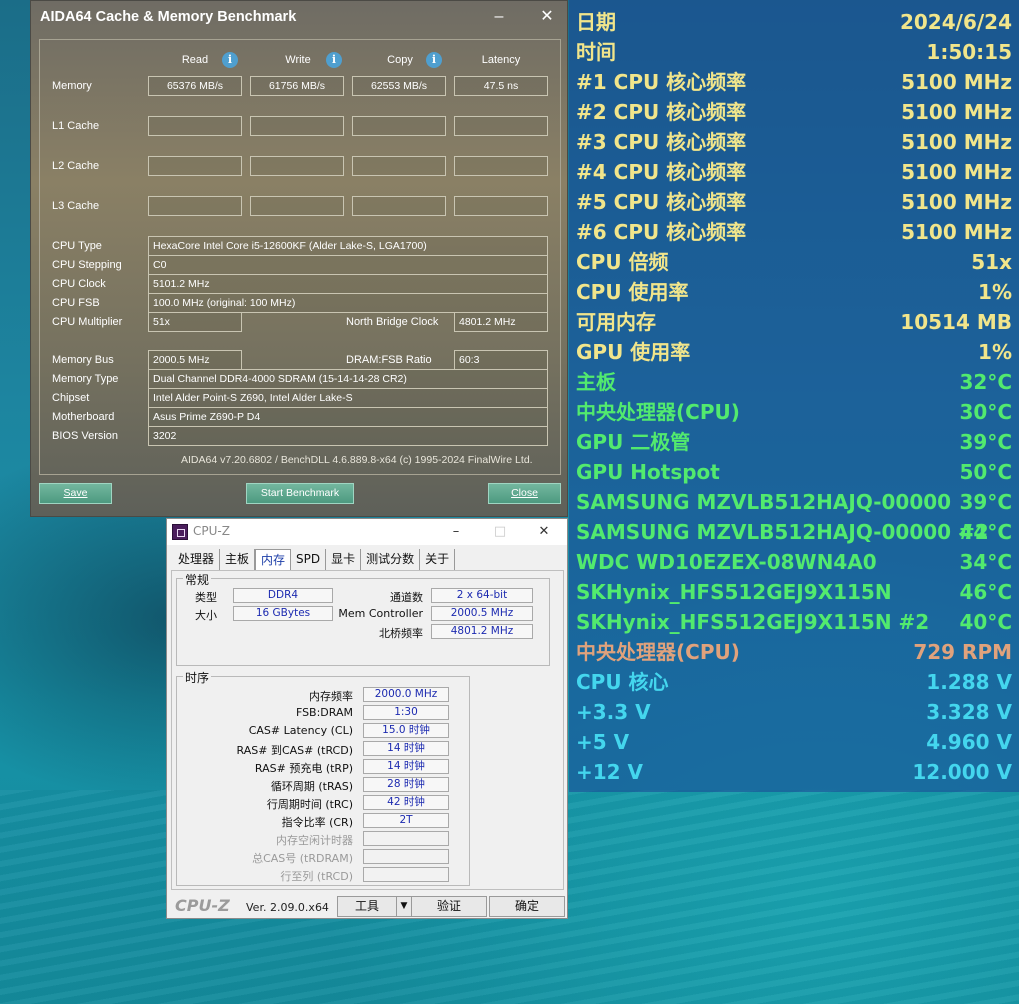 The image size is (1019, 1004). What do you see at coordinates (794, 202) in the screenshot?
I see `sensor-row: #5 CPU 核心频率 5100 MHz` at bounding box center [794, 202].